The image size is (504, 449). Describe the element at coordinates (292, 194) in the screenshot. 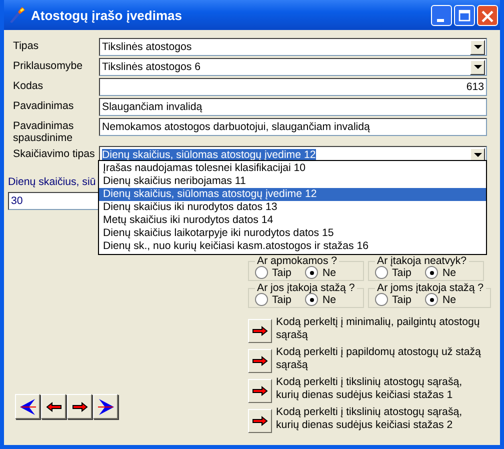

I see `dropdown-option: Dienų skaičius, siūlomas atostogų įvedime 12` at that location.